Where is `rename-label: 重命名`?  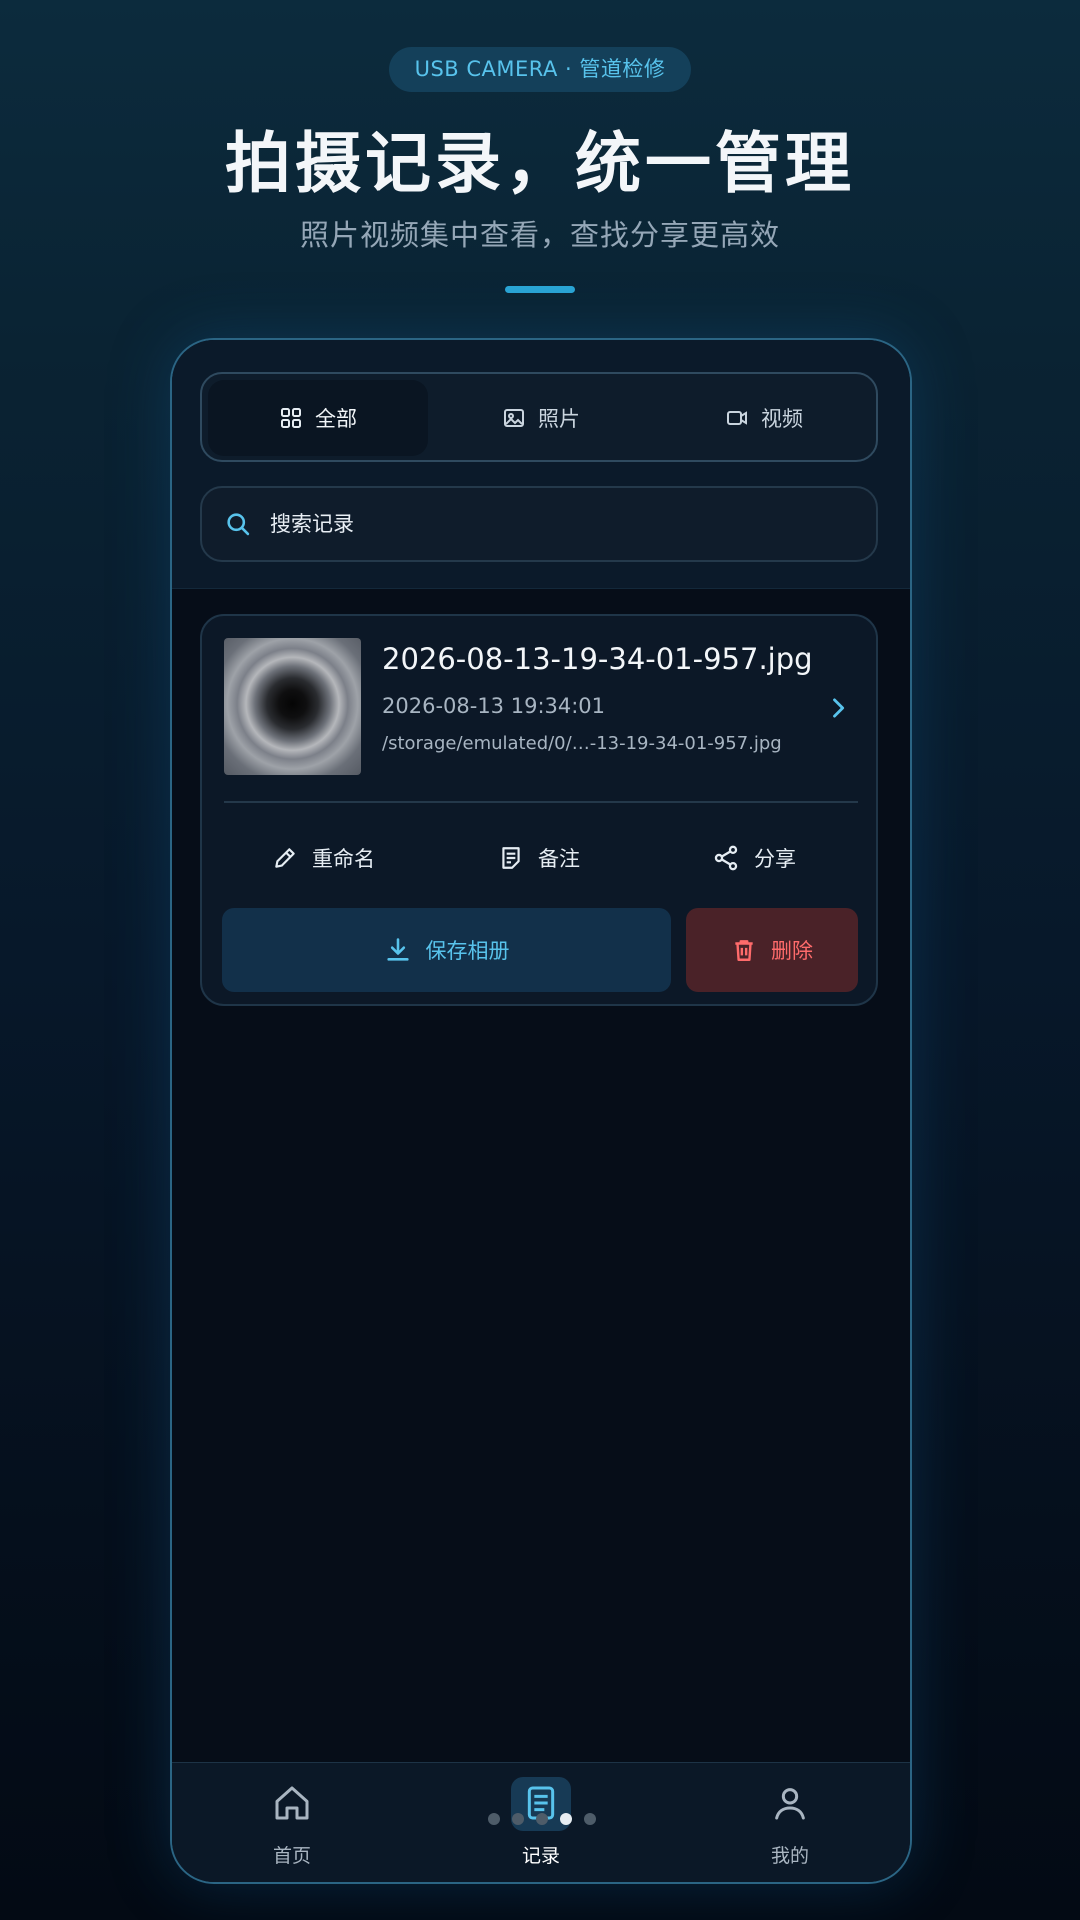
rename-label: 重命名 is located at coordinates (343, 859).